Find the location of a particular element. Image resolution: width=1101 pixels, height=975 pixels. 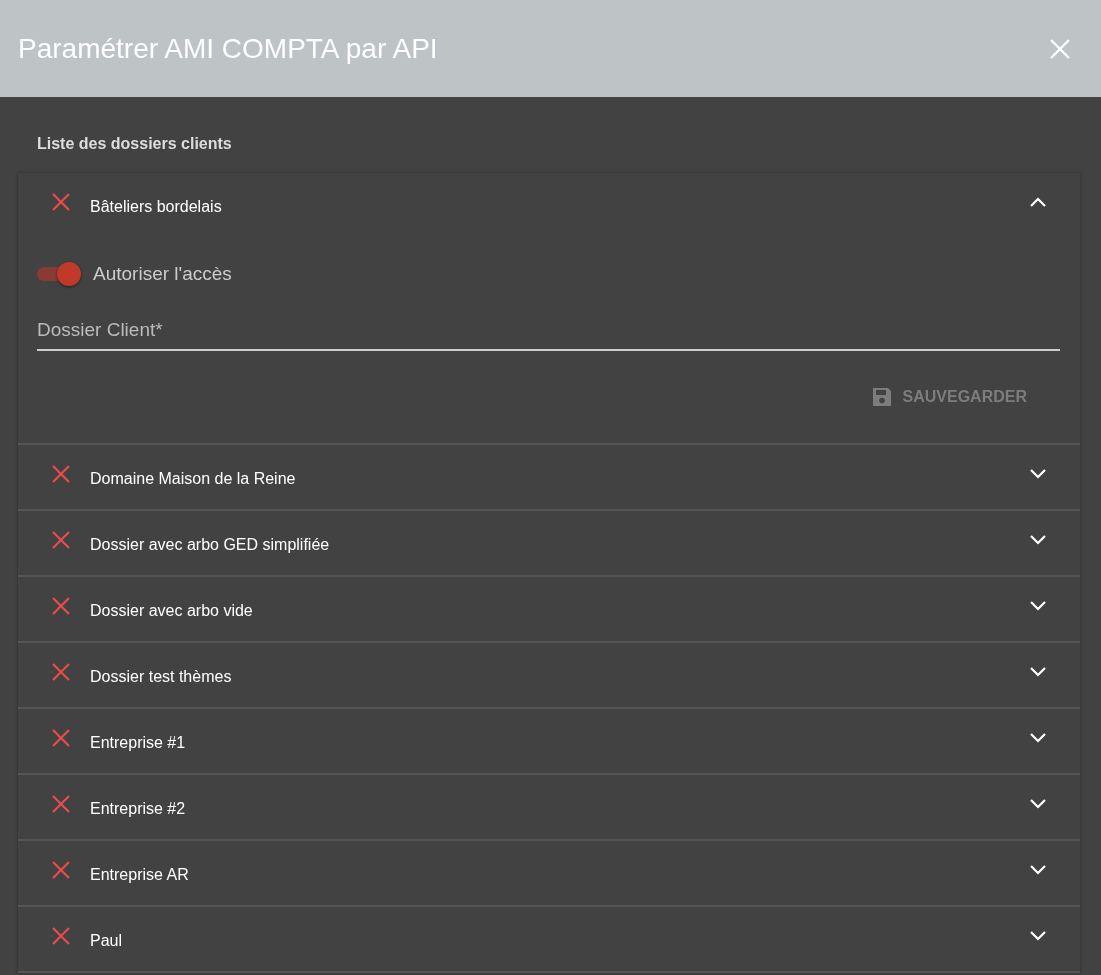

toggle-label: Autoriser l'accès is located at coordinates (162, 274).